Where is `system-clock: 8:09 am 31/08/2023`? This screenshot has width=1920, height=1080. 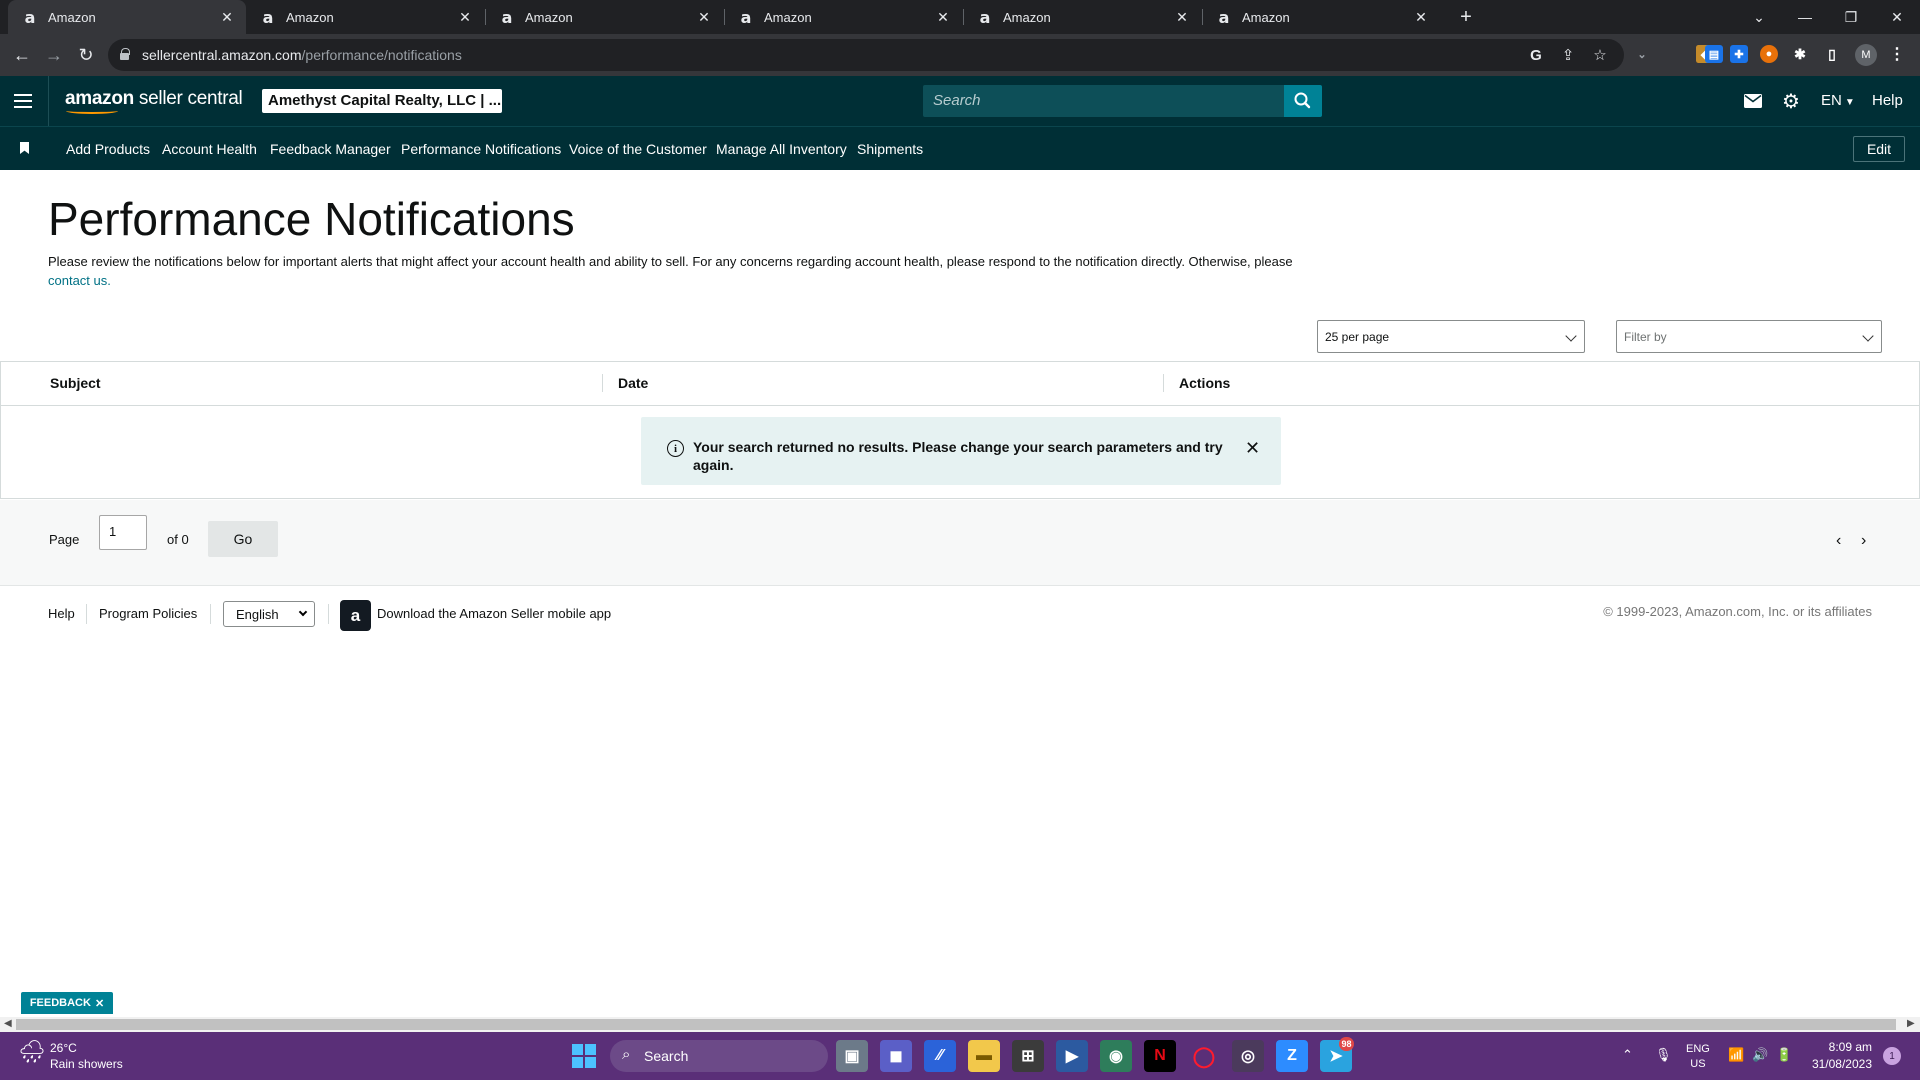
system-clock: 8:09 am 31/08/2023 is located at coordinates (1842, 1056).